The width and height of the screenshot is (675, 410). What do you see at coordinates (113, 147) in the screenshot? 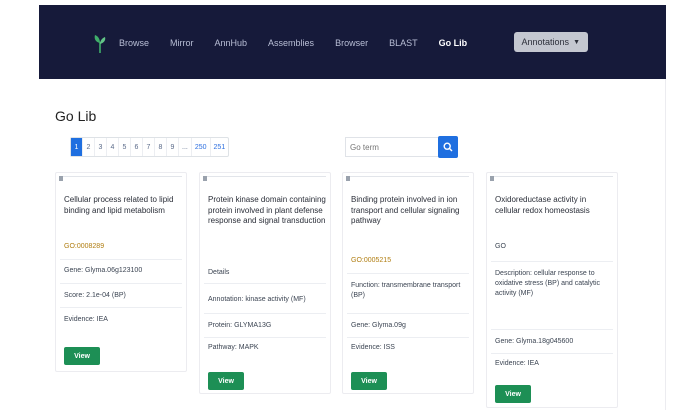
I see `page-link: 4` at bounding box center [113, 147].